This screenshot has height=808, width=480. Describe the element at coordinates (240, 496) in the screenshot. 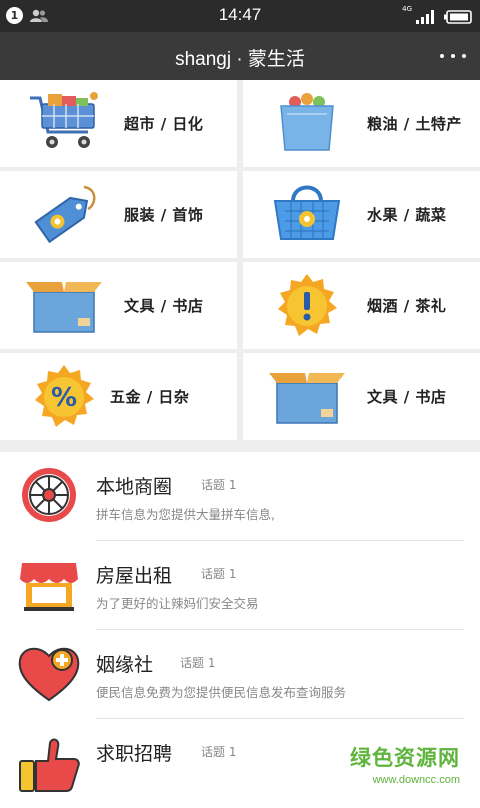

I see `list-item: 本地商圈 话题 1 拼车信息为您提供大量拼车信息,` at that location.